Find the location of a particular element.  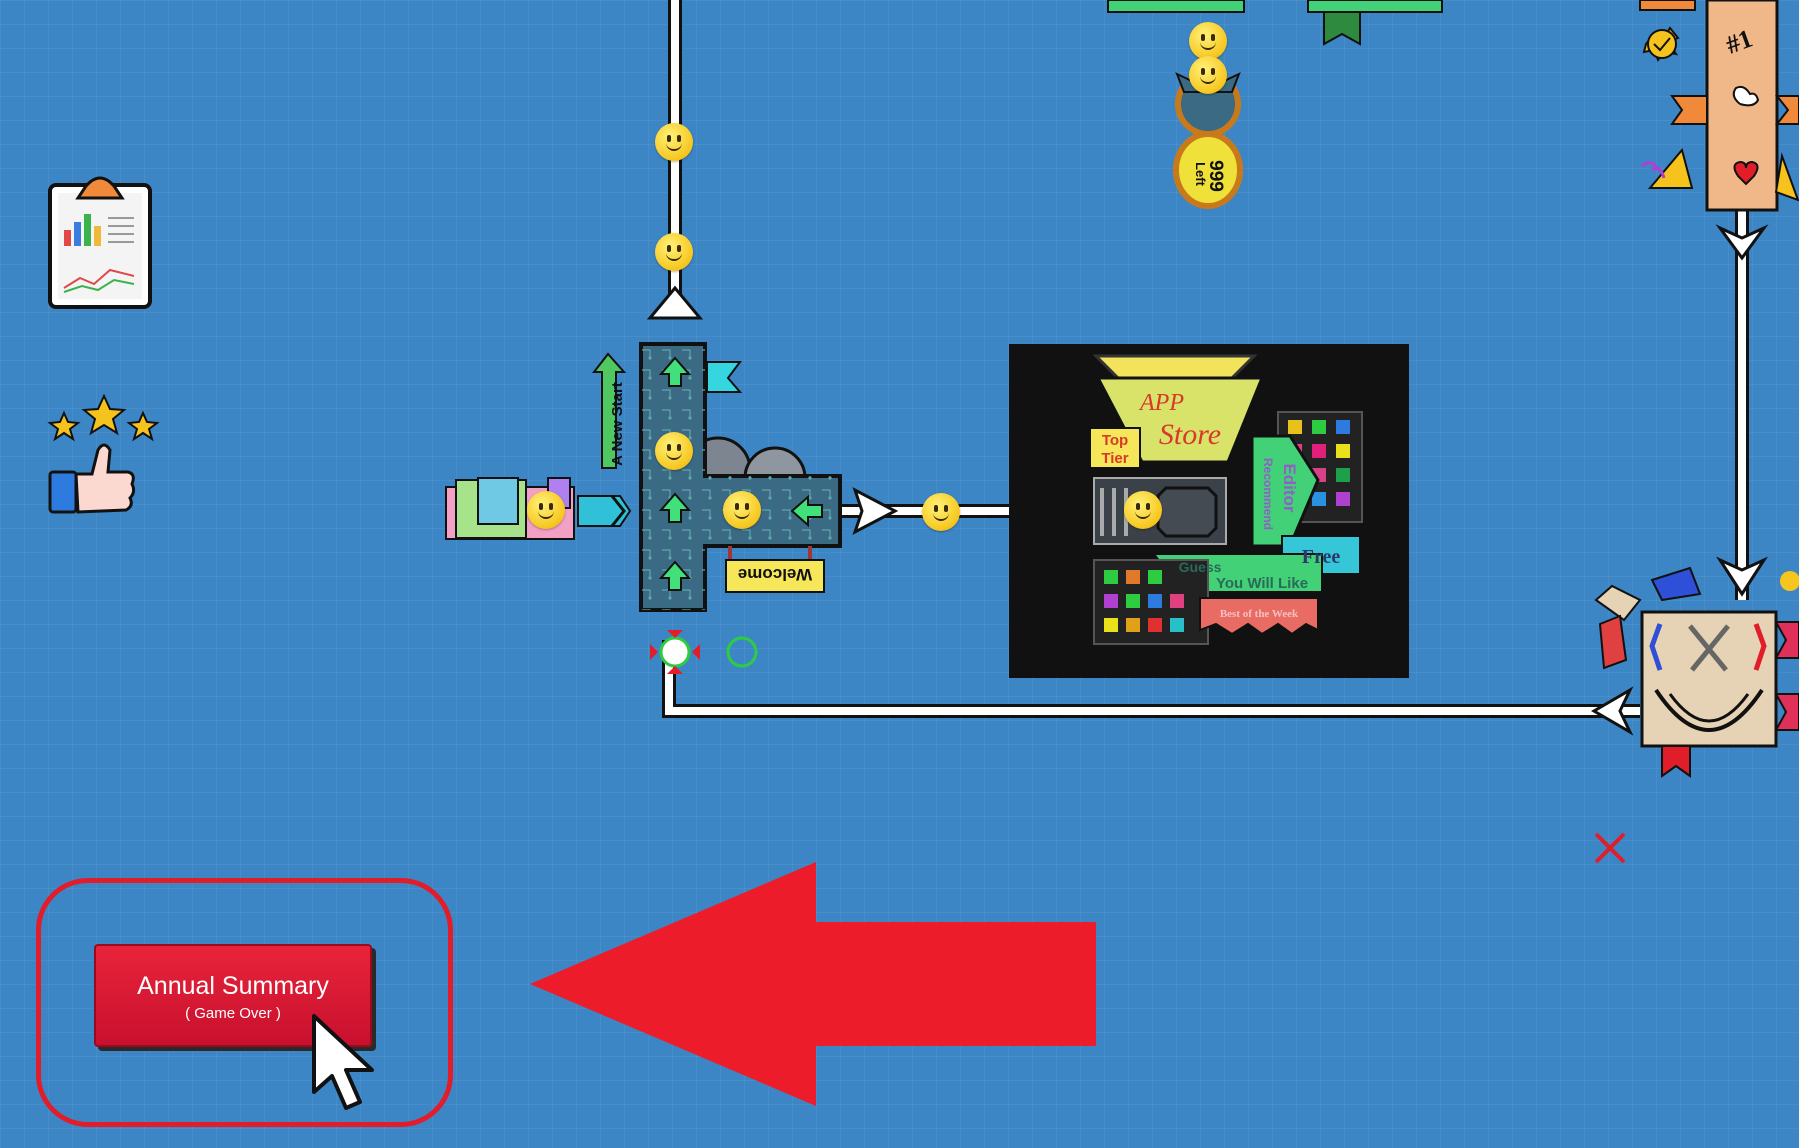

tag-editor: Editor is located at coordinates (1289, 487).